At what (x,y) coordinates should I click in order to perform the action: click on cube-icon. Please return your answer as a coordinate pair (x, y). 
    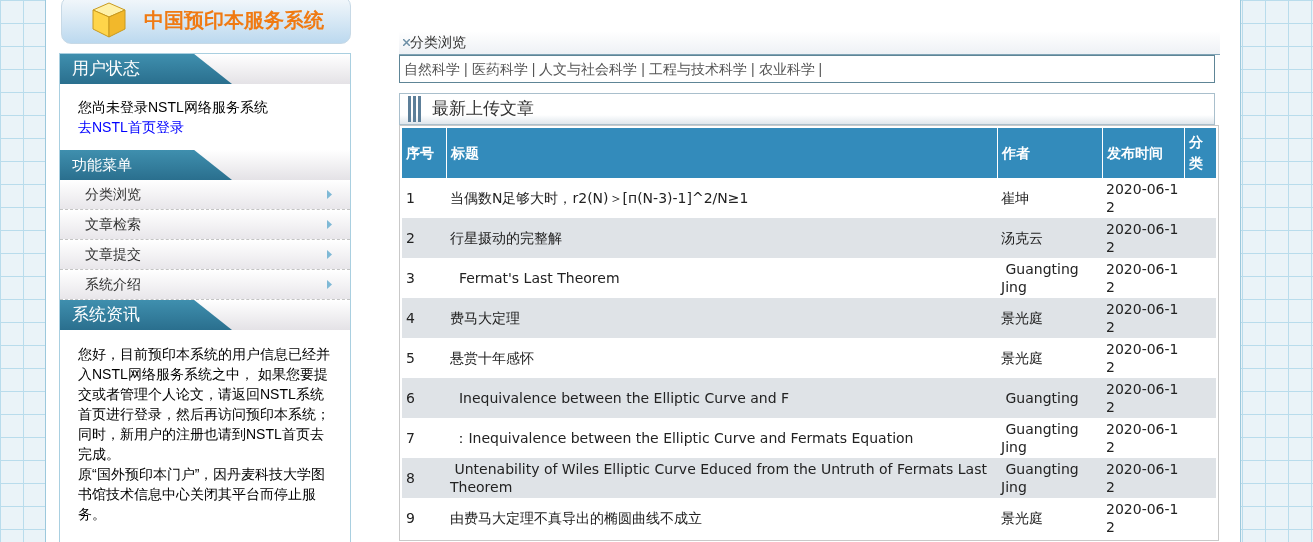
    Looking at the image, I should click on (109, 20).